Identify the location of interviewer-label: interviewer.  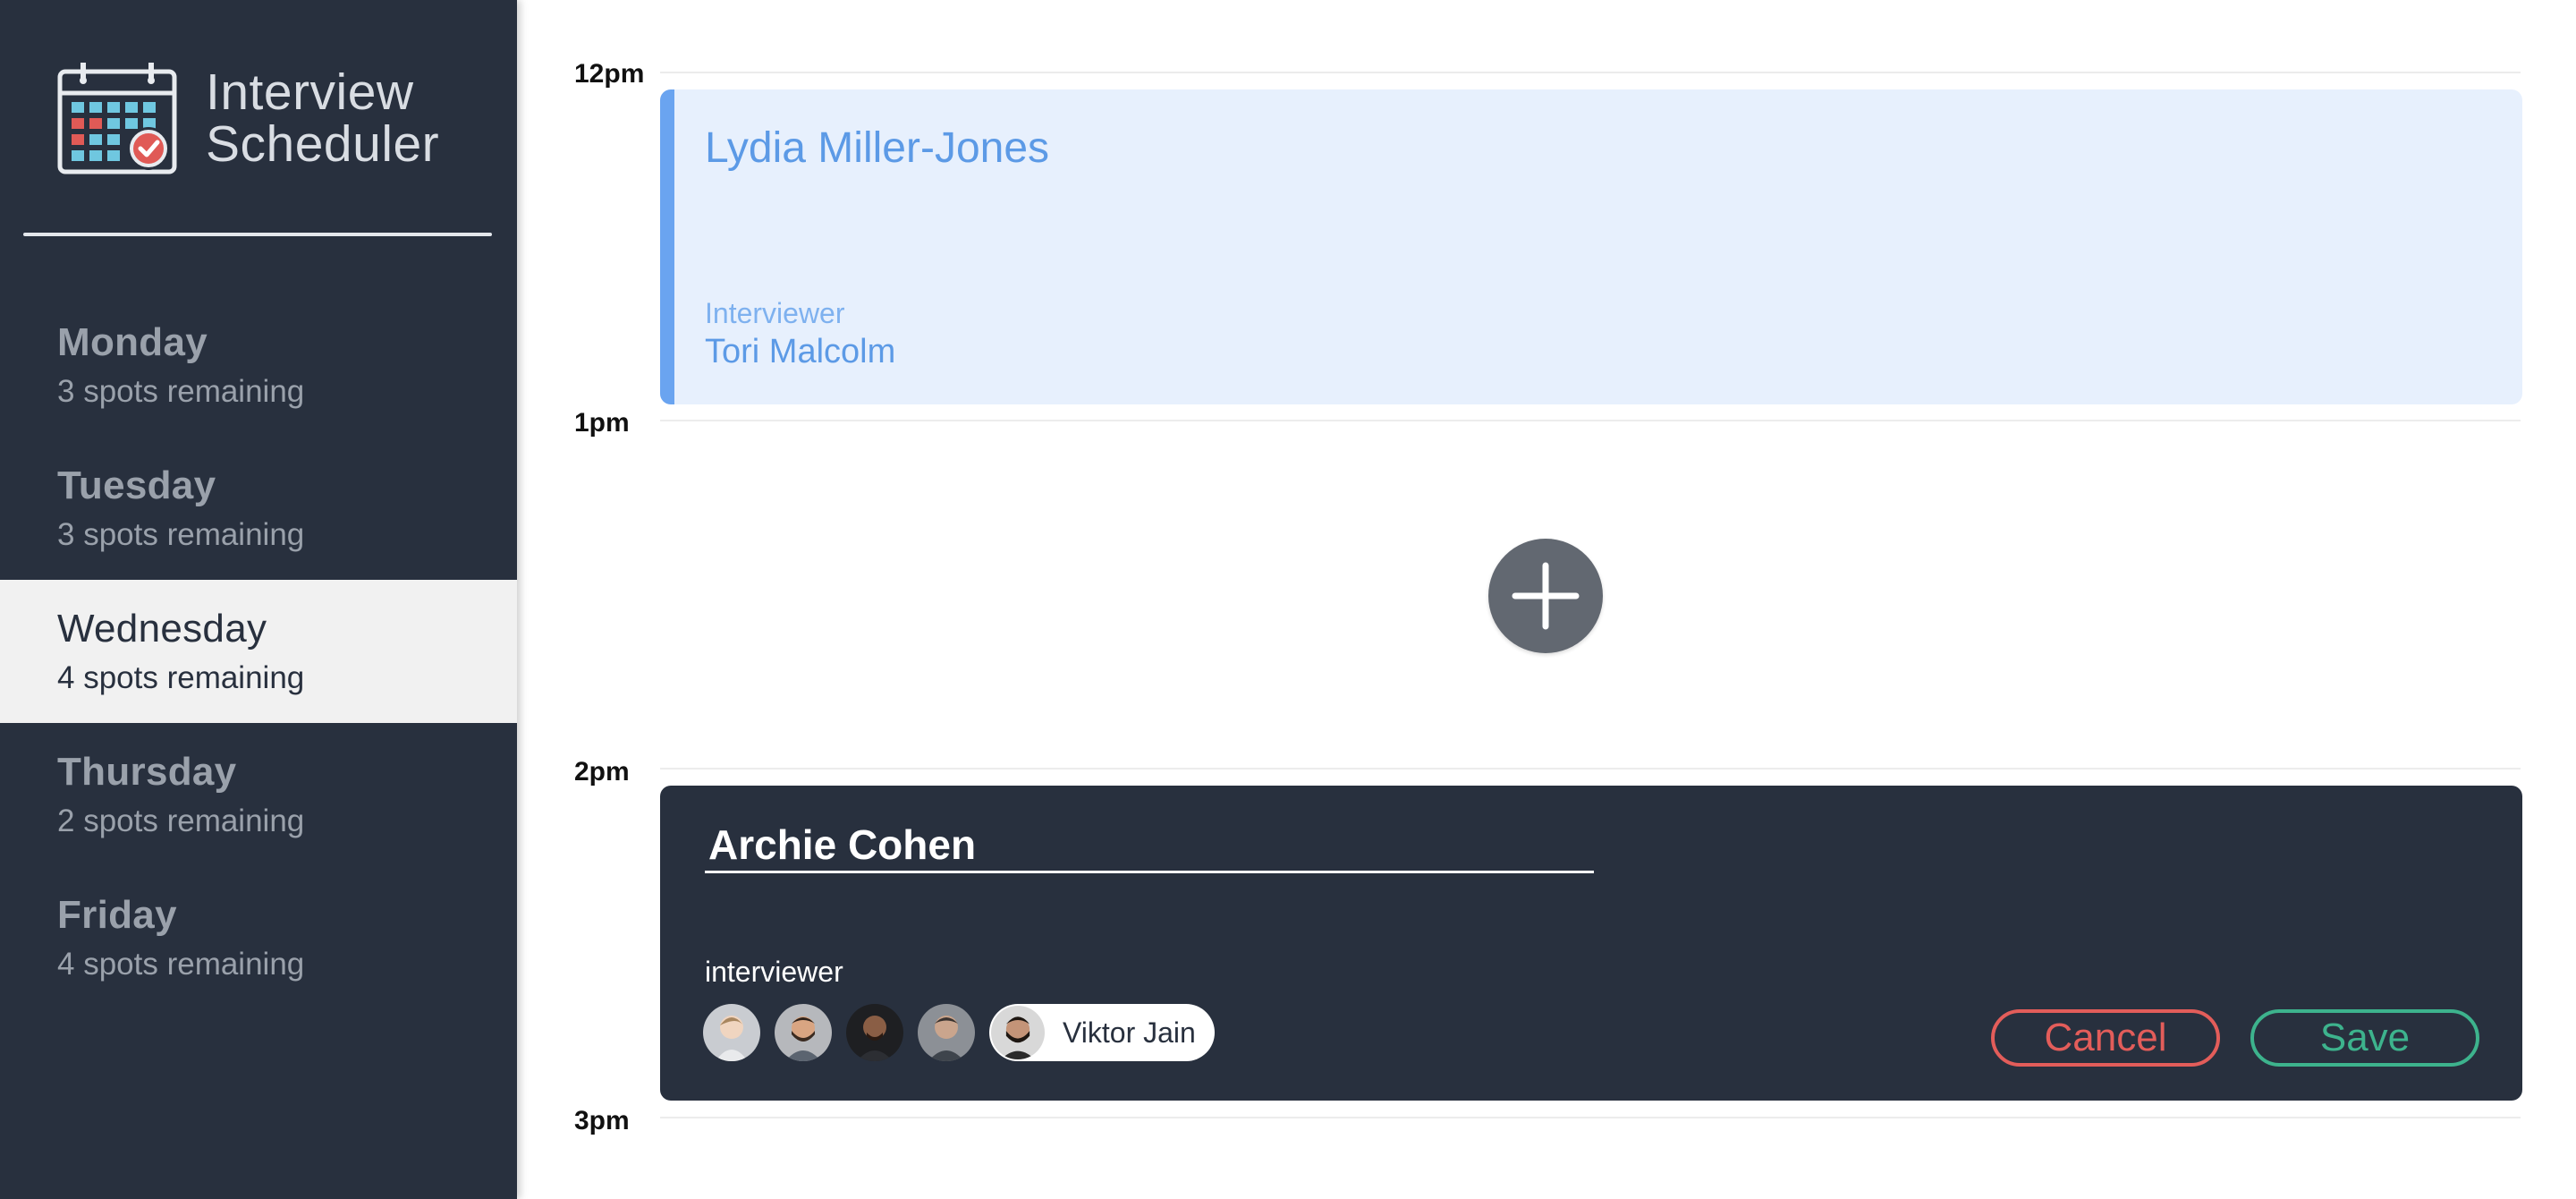
(774, 972).